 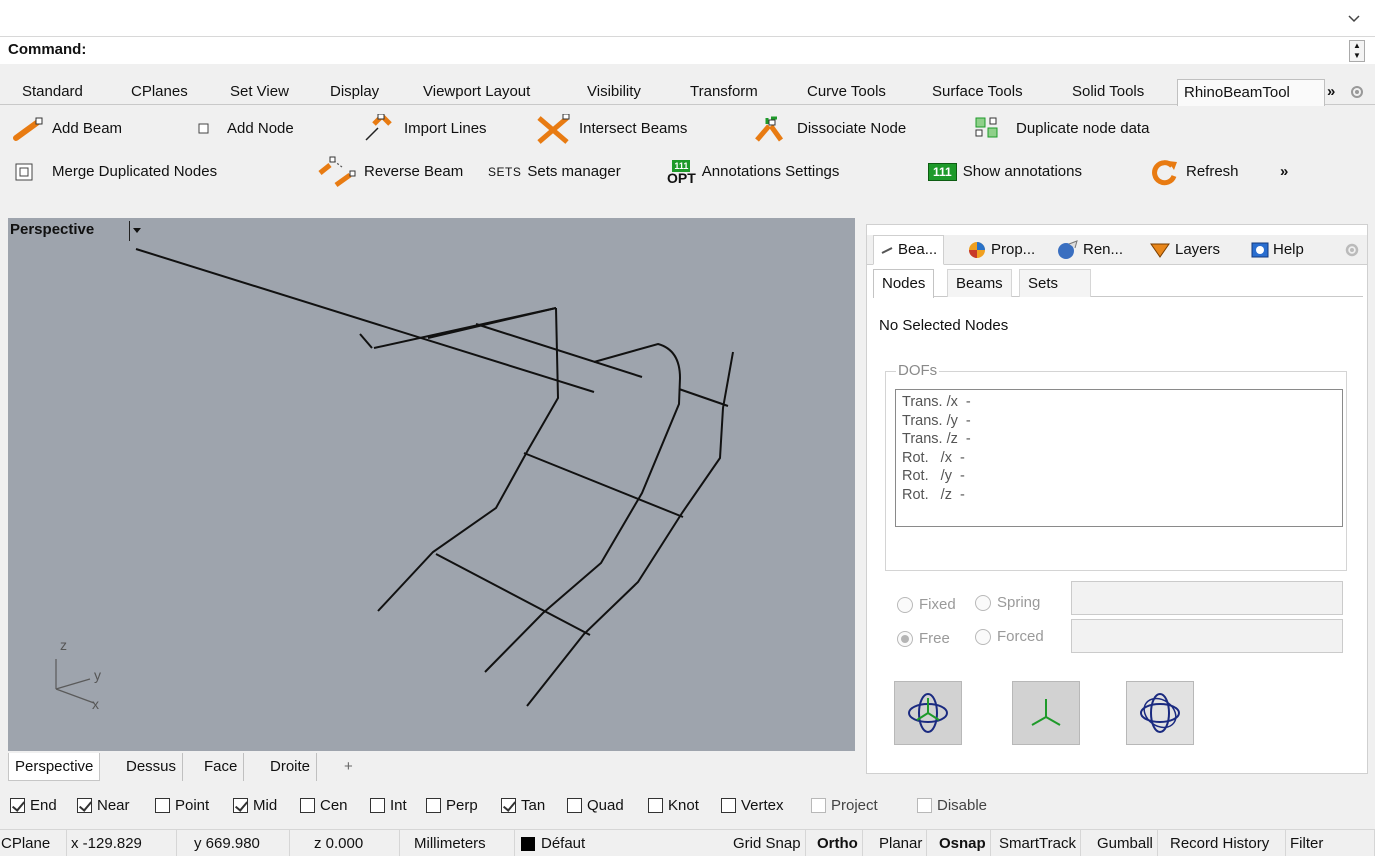 I want to click on osnap-project: Project, so click(x=844, y=805).